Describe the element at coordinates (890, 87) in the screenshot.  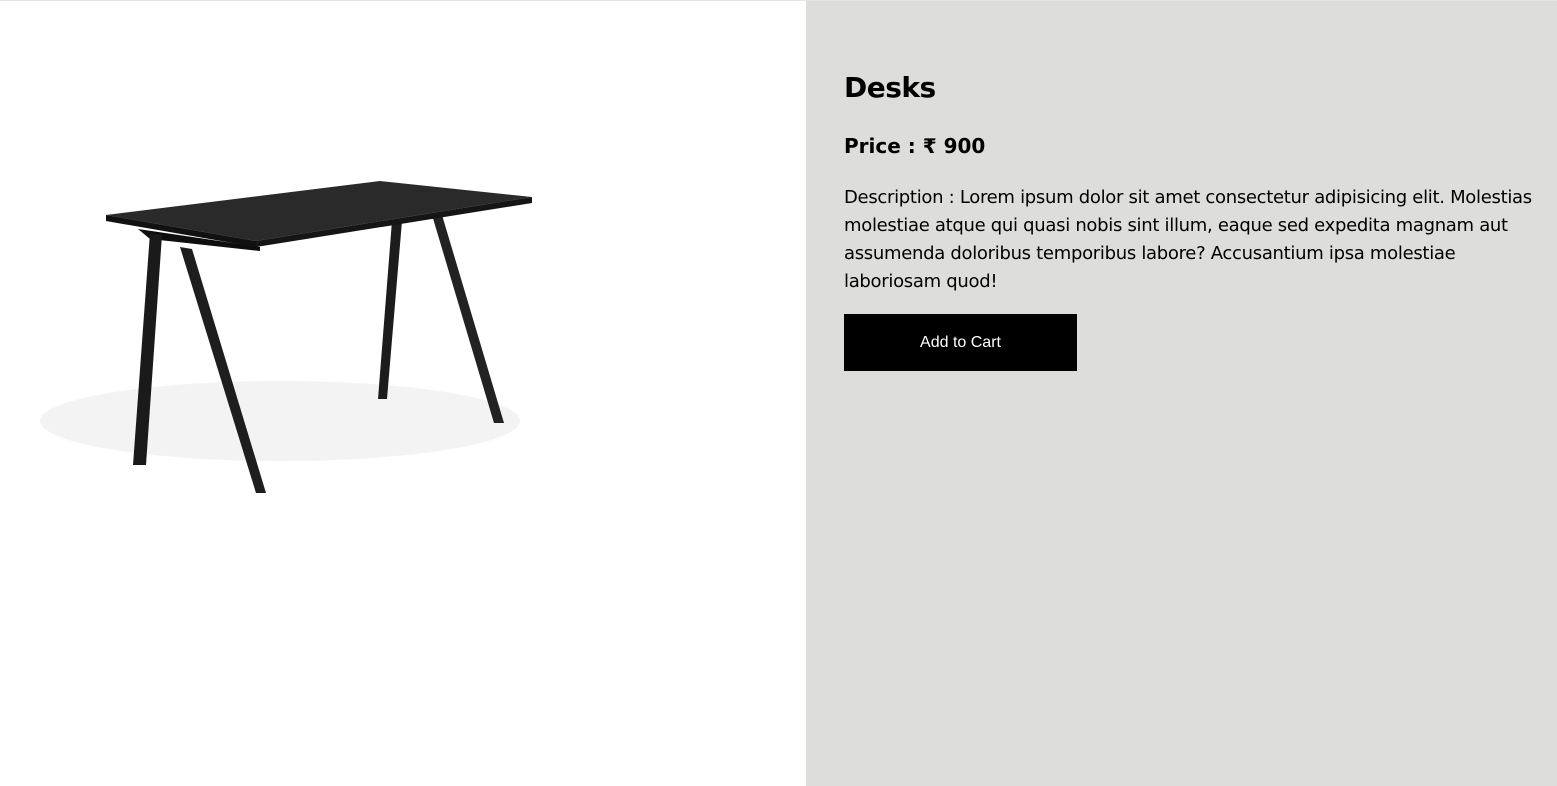
I see `product-title: Desks` at that location.